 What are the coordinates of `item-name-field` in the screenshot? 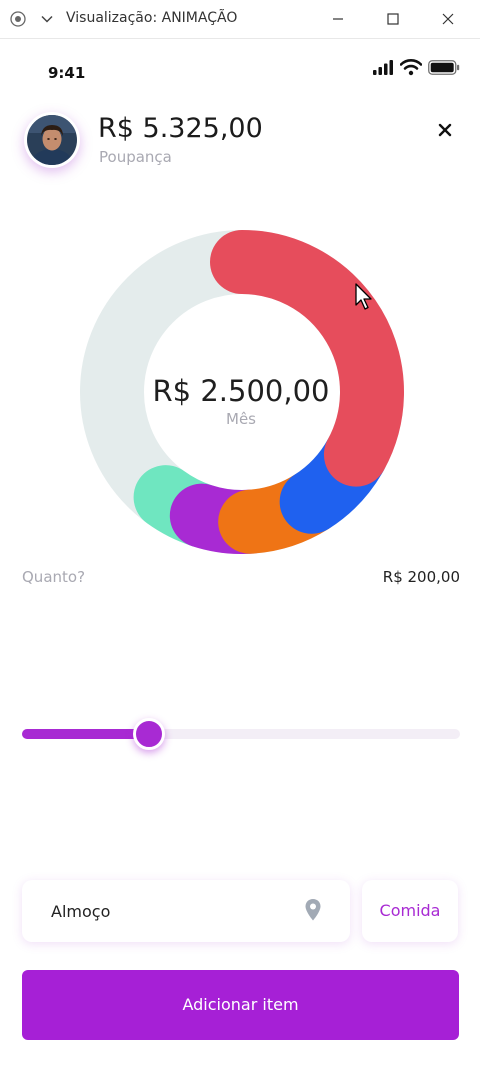 It's located at (186, 911).